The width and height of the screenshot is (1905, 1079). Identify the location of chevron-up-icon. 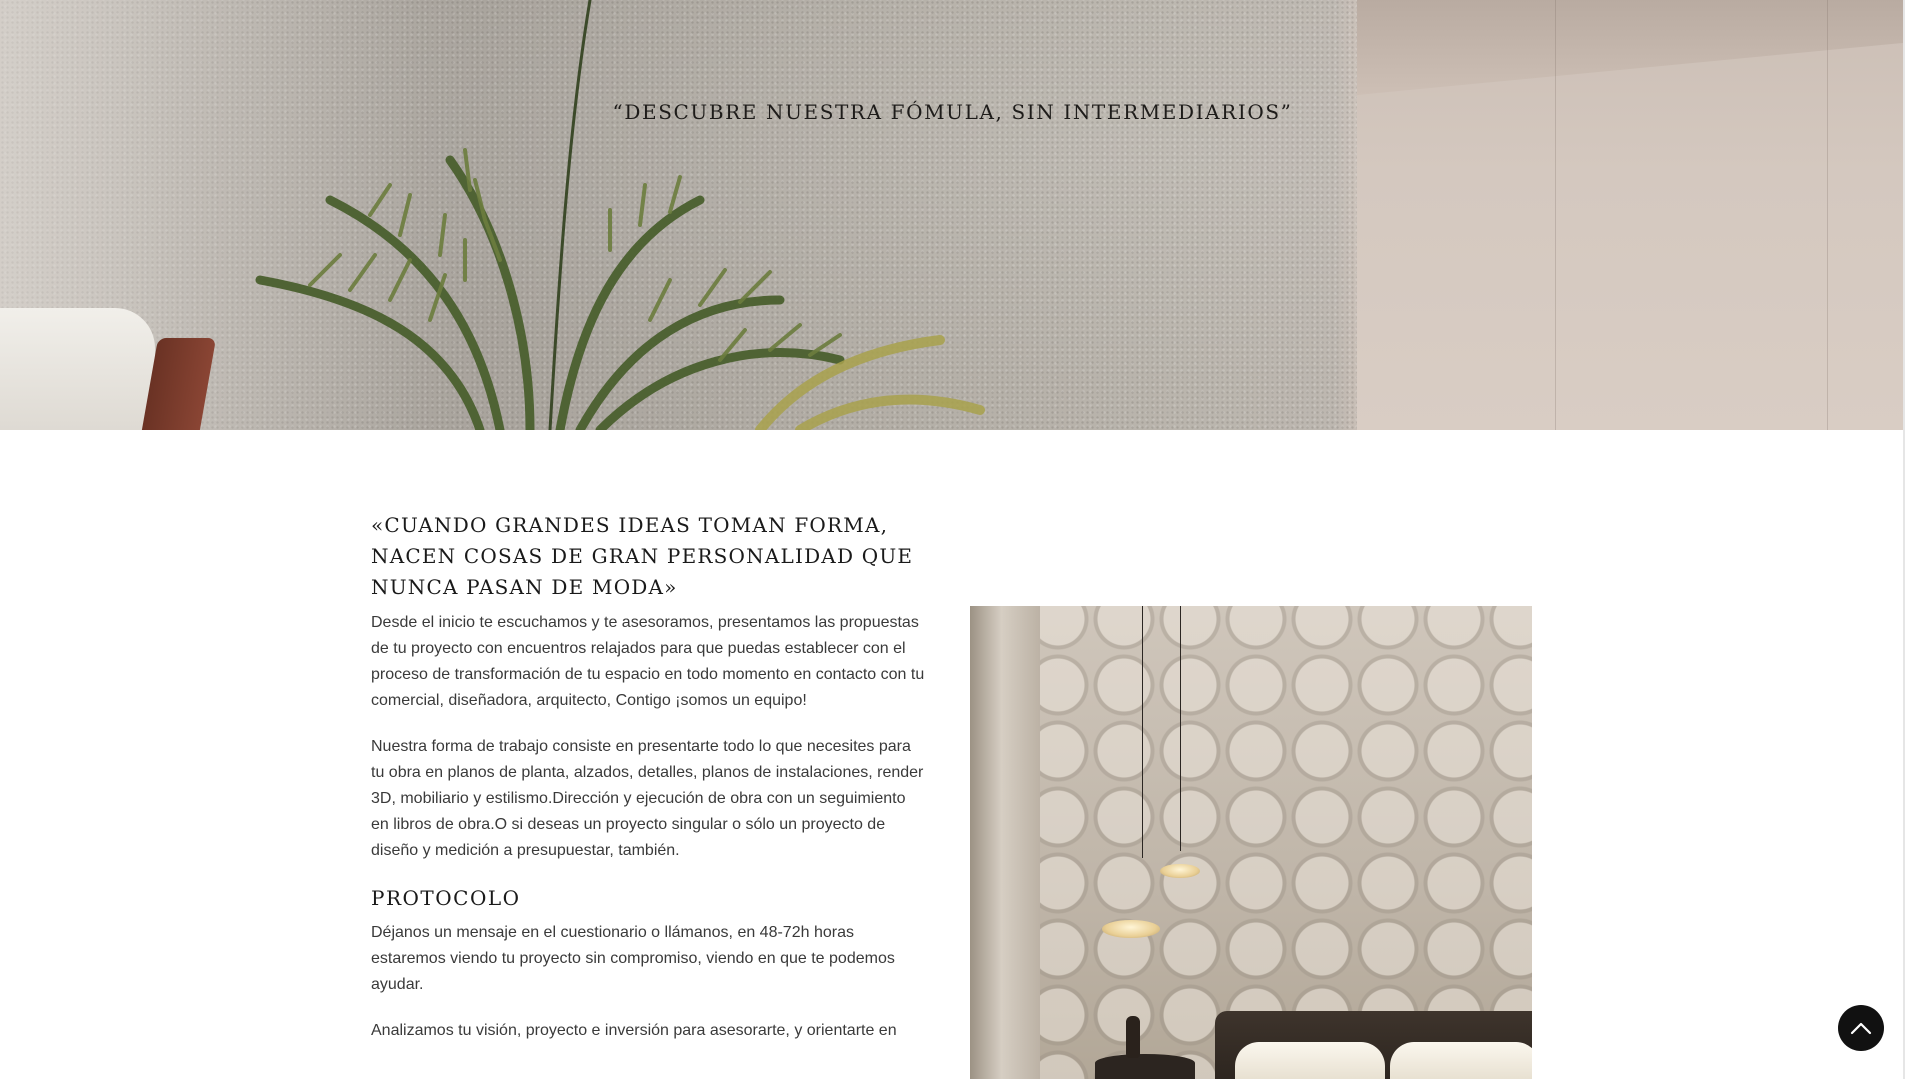
(1861, 1028).